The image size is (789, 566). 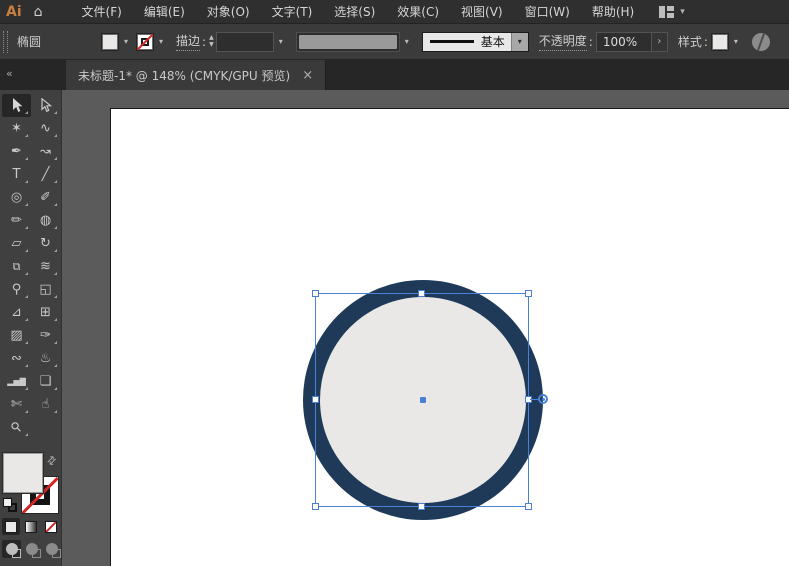 What do you see at coordinates (45, 289) in the screenshot?
I see `shape-builder-tool: ◱` at bounding box center [45, 289].